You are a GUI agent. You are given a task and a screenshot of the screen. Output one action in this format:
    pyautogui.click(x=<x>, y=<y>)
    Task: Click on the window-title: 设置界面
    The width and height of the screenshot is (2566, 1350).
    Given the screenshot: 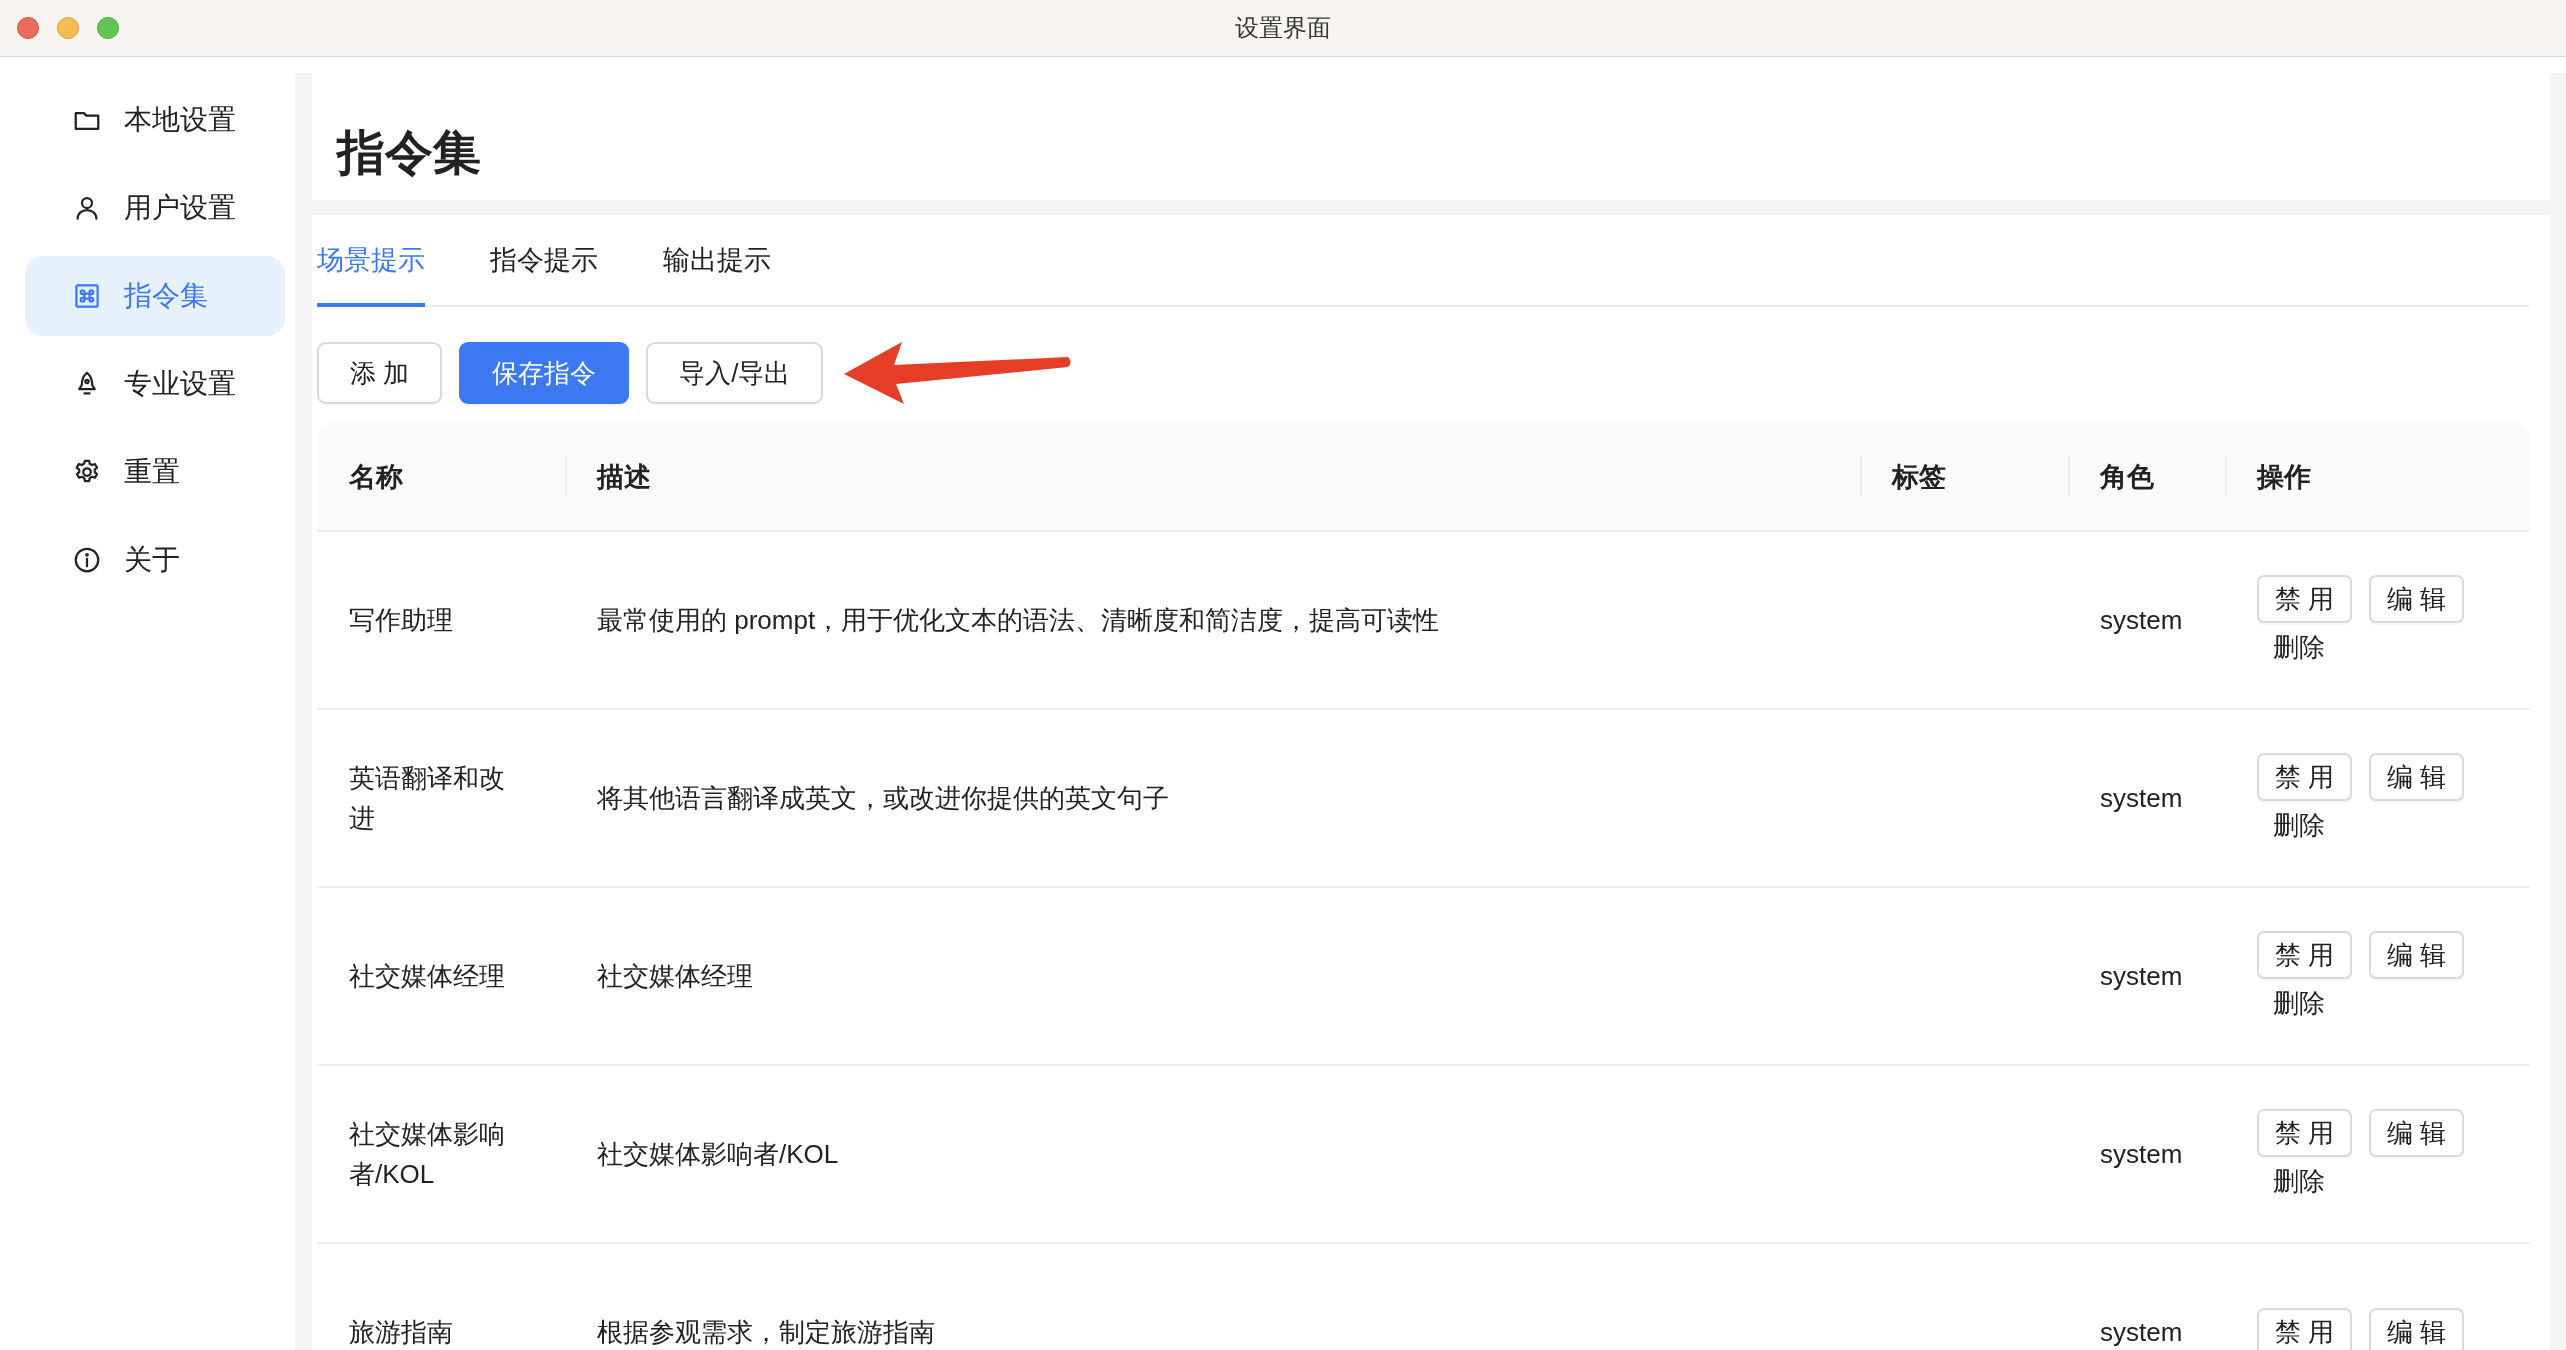 What is the action you would take?
    pyautogui.click(x=1283, y=27)
    